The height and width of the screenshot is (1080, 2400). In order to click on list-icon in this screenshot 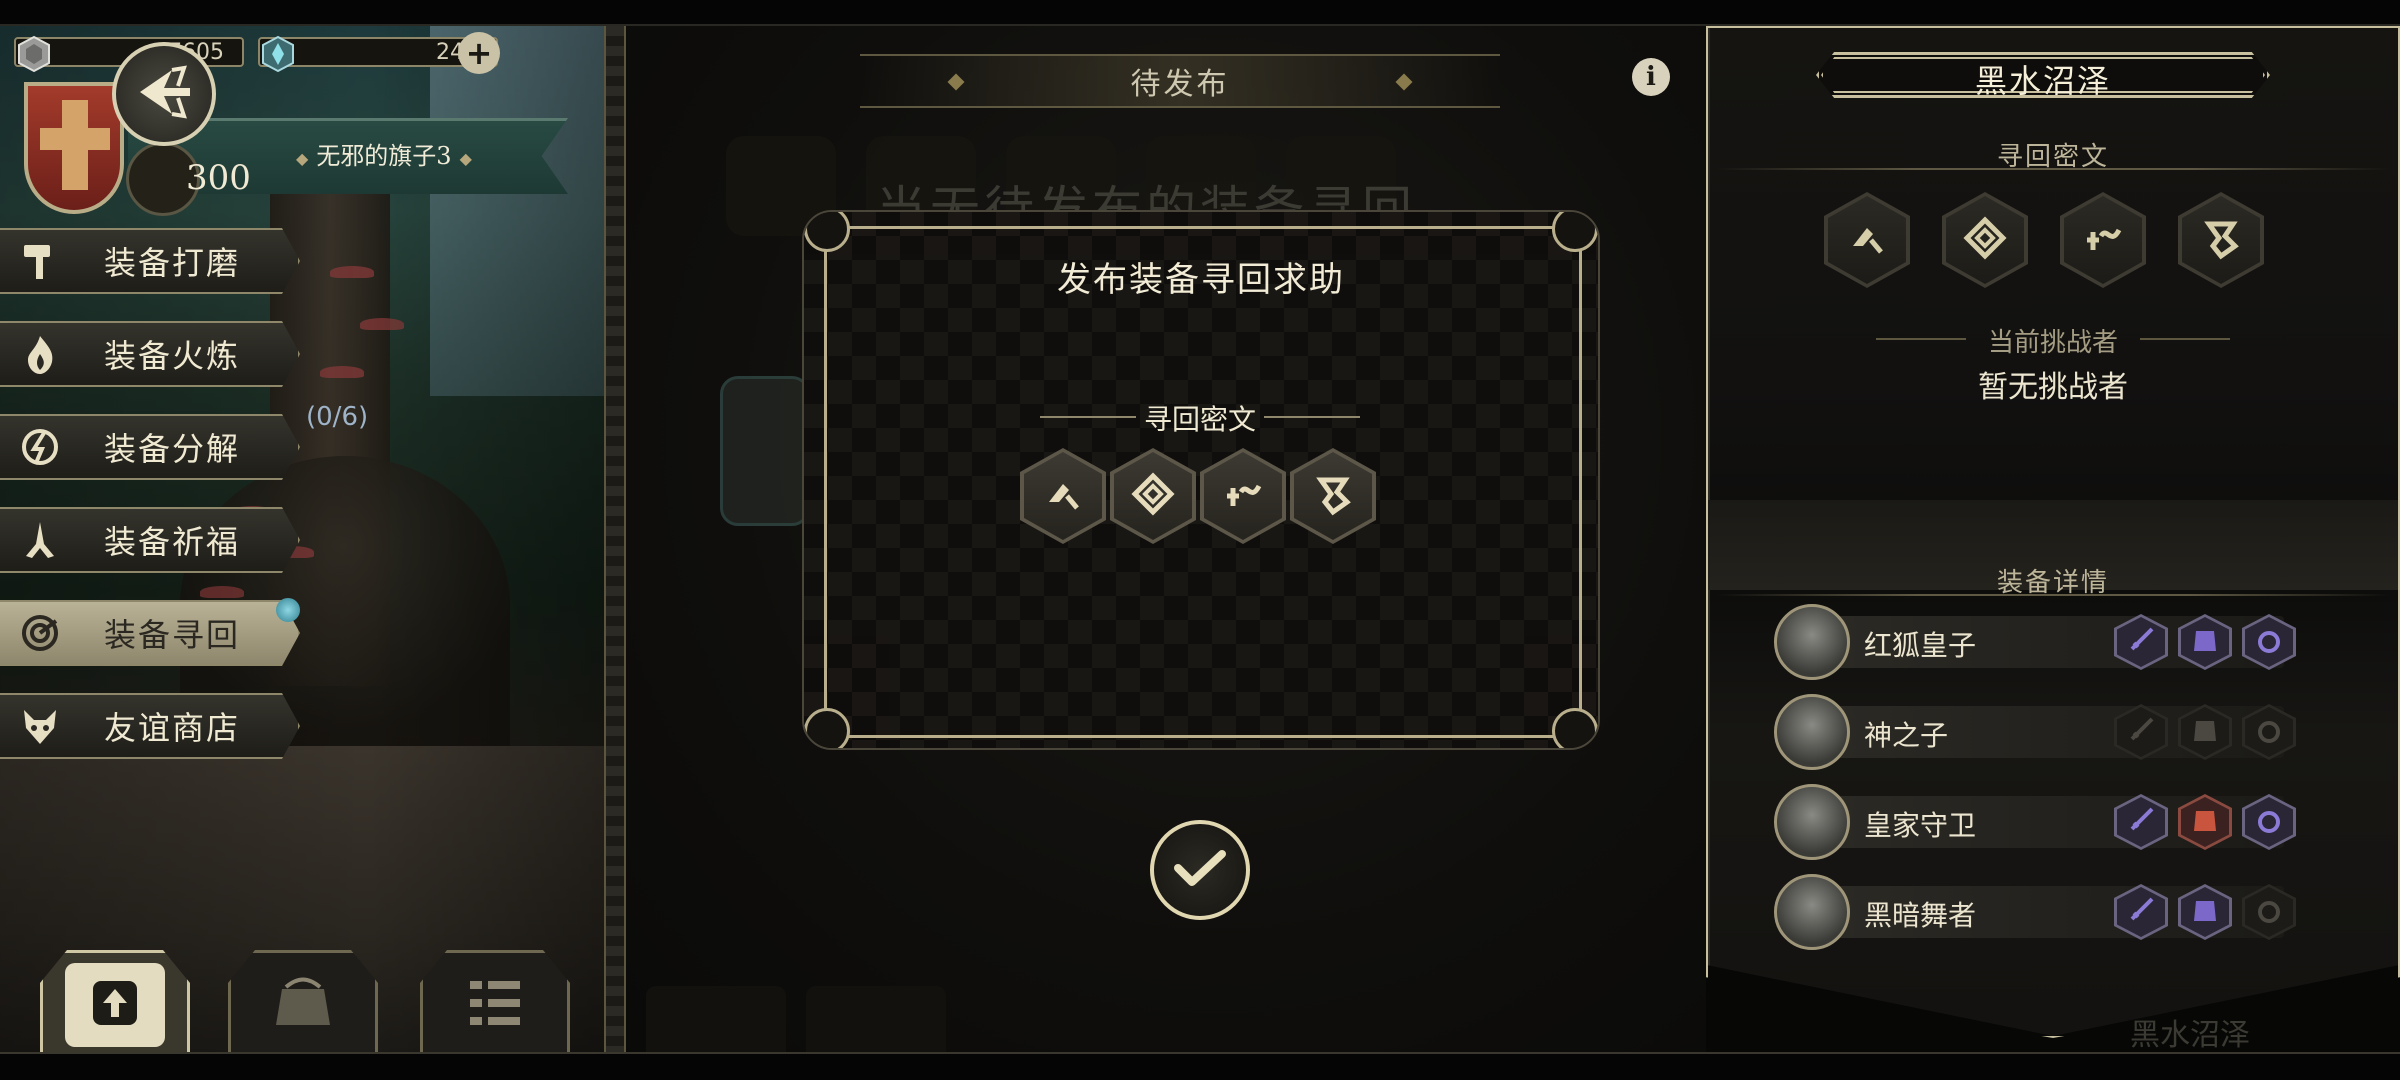, I will do `click(495, 1005)`.